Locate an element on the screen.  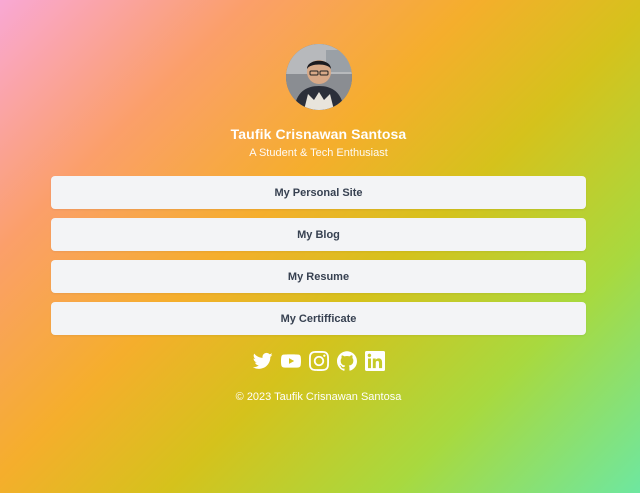
avatar is located at coordinates (318, 77).